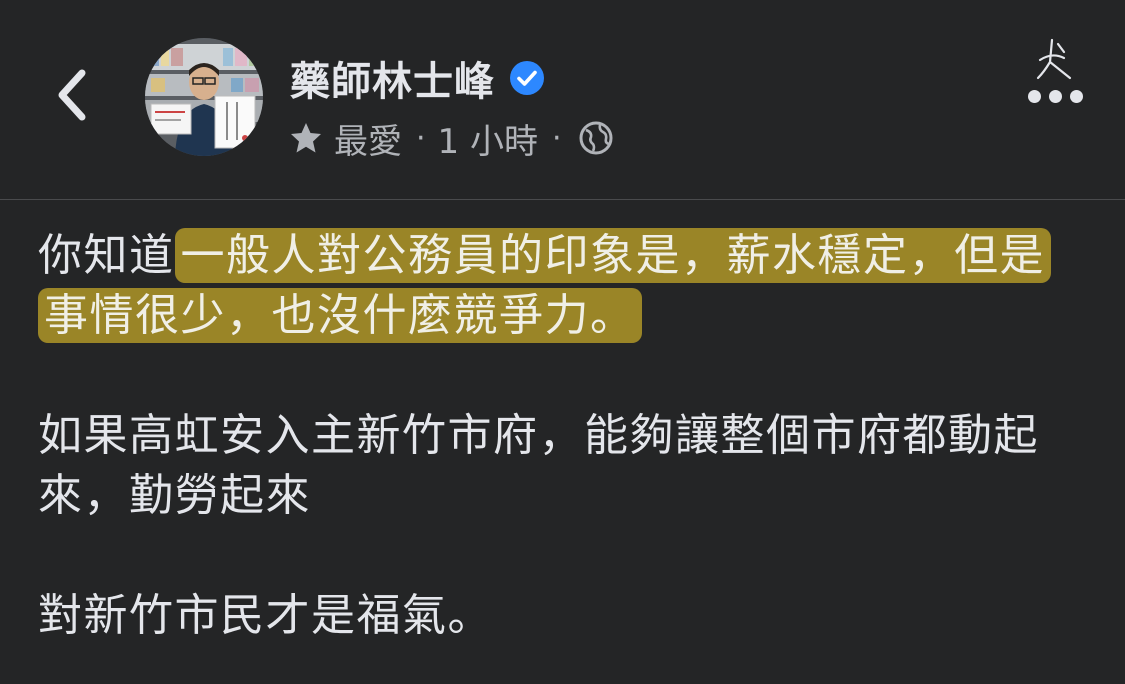 The height and width of the screenshot is (684, 1125). Describe the element at coordinates (538, 465) in the screenshot. I see `post-paragraph: 如果高虹安入主新竹市府，能夠讓整個市府都動起來，勤勞起來` at that location.